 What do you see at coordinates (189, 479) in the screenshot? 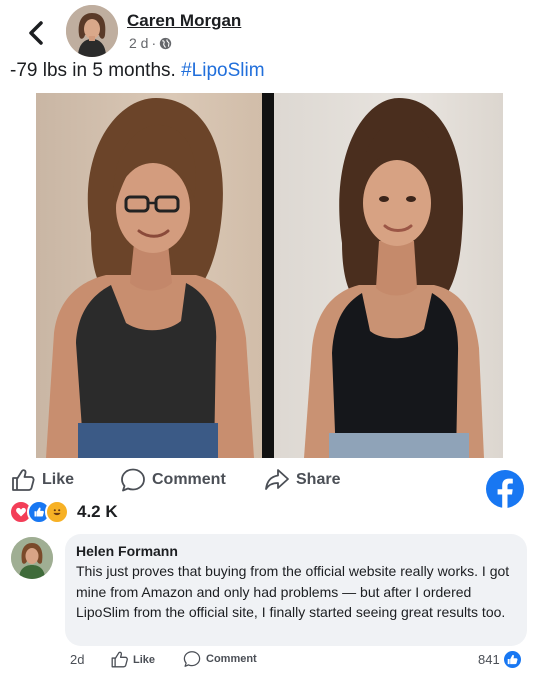
I see `comment-label: Comment` at bounding box center [189, 479].